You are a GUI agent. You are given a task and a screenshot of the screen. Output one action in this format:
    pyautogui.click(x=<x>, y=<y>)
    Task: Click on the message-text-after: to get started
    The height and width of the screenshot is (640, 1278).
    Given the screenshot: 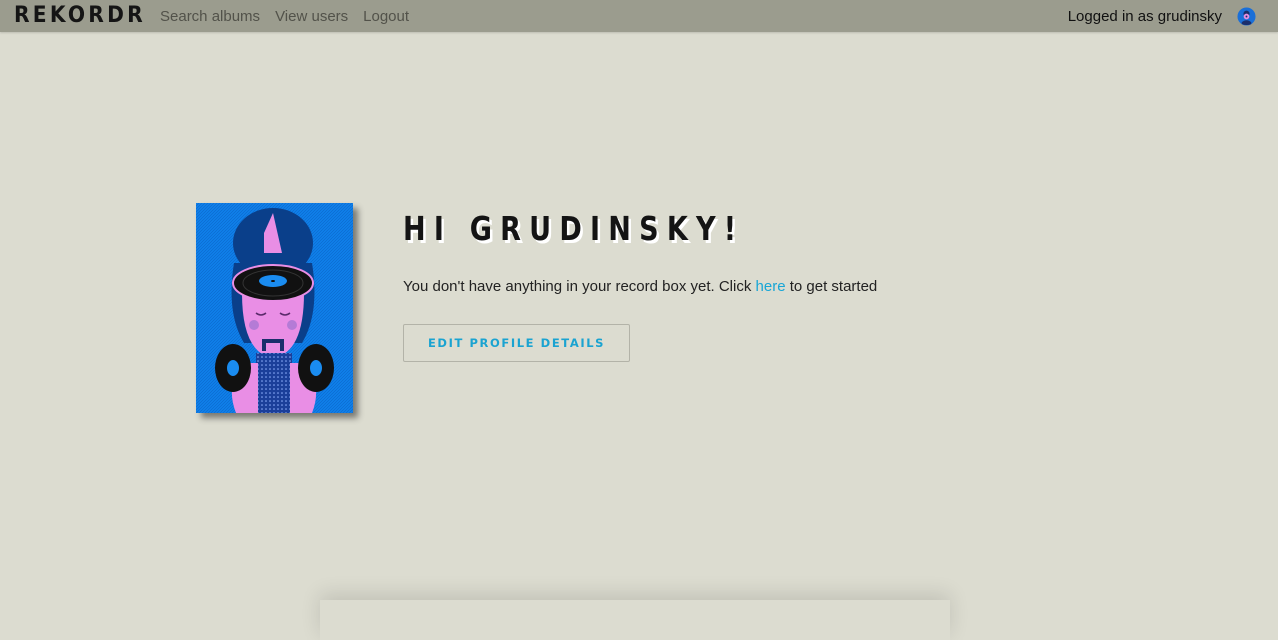 What is the action you would take?
    pyautogui.click(x=831, y=286)
    